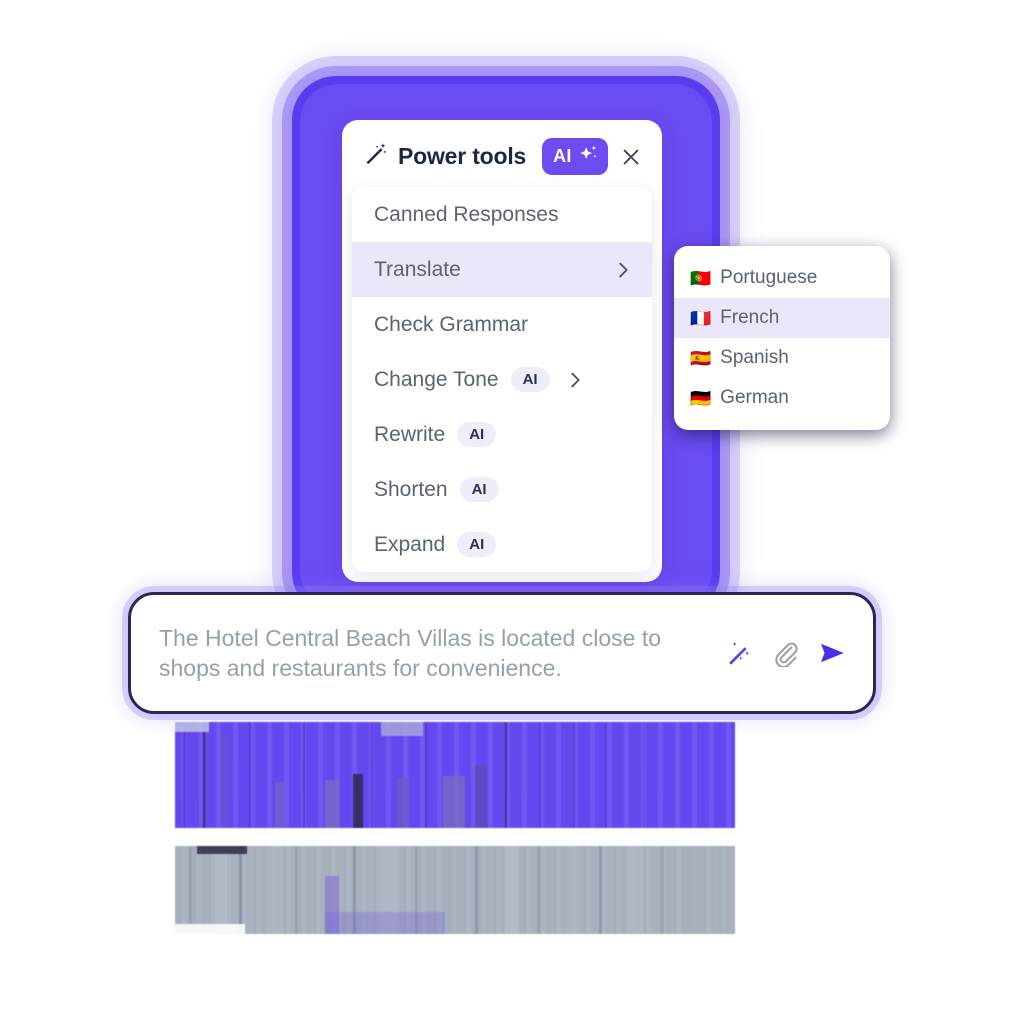  Describe the element at coordinates (455, 829) in the screenshot. I see `bottom-text-block` at that location.